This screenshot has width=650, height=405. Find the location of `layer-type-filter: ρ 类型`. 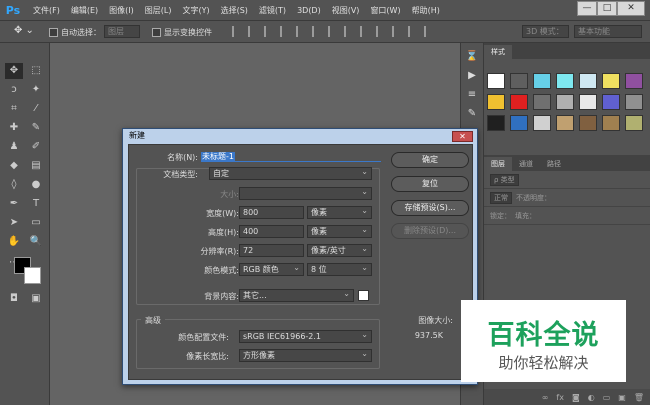

layer-type-filter: ρ 类型 is located at coordinates (504, 179).